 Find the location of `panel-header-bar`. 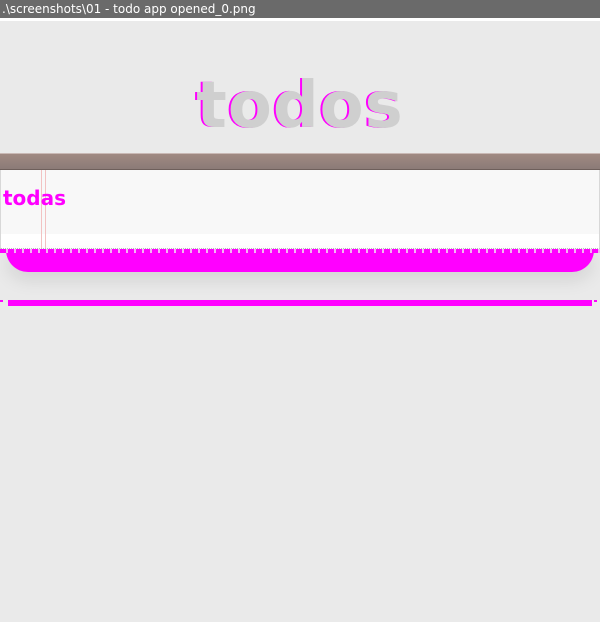

panel-header-bar is located at coordinates (300, 161).